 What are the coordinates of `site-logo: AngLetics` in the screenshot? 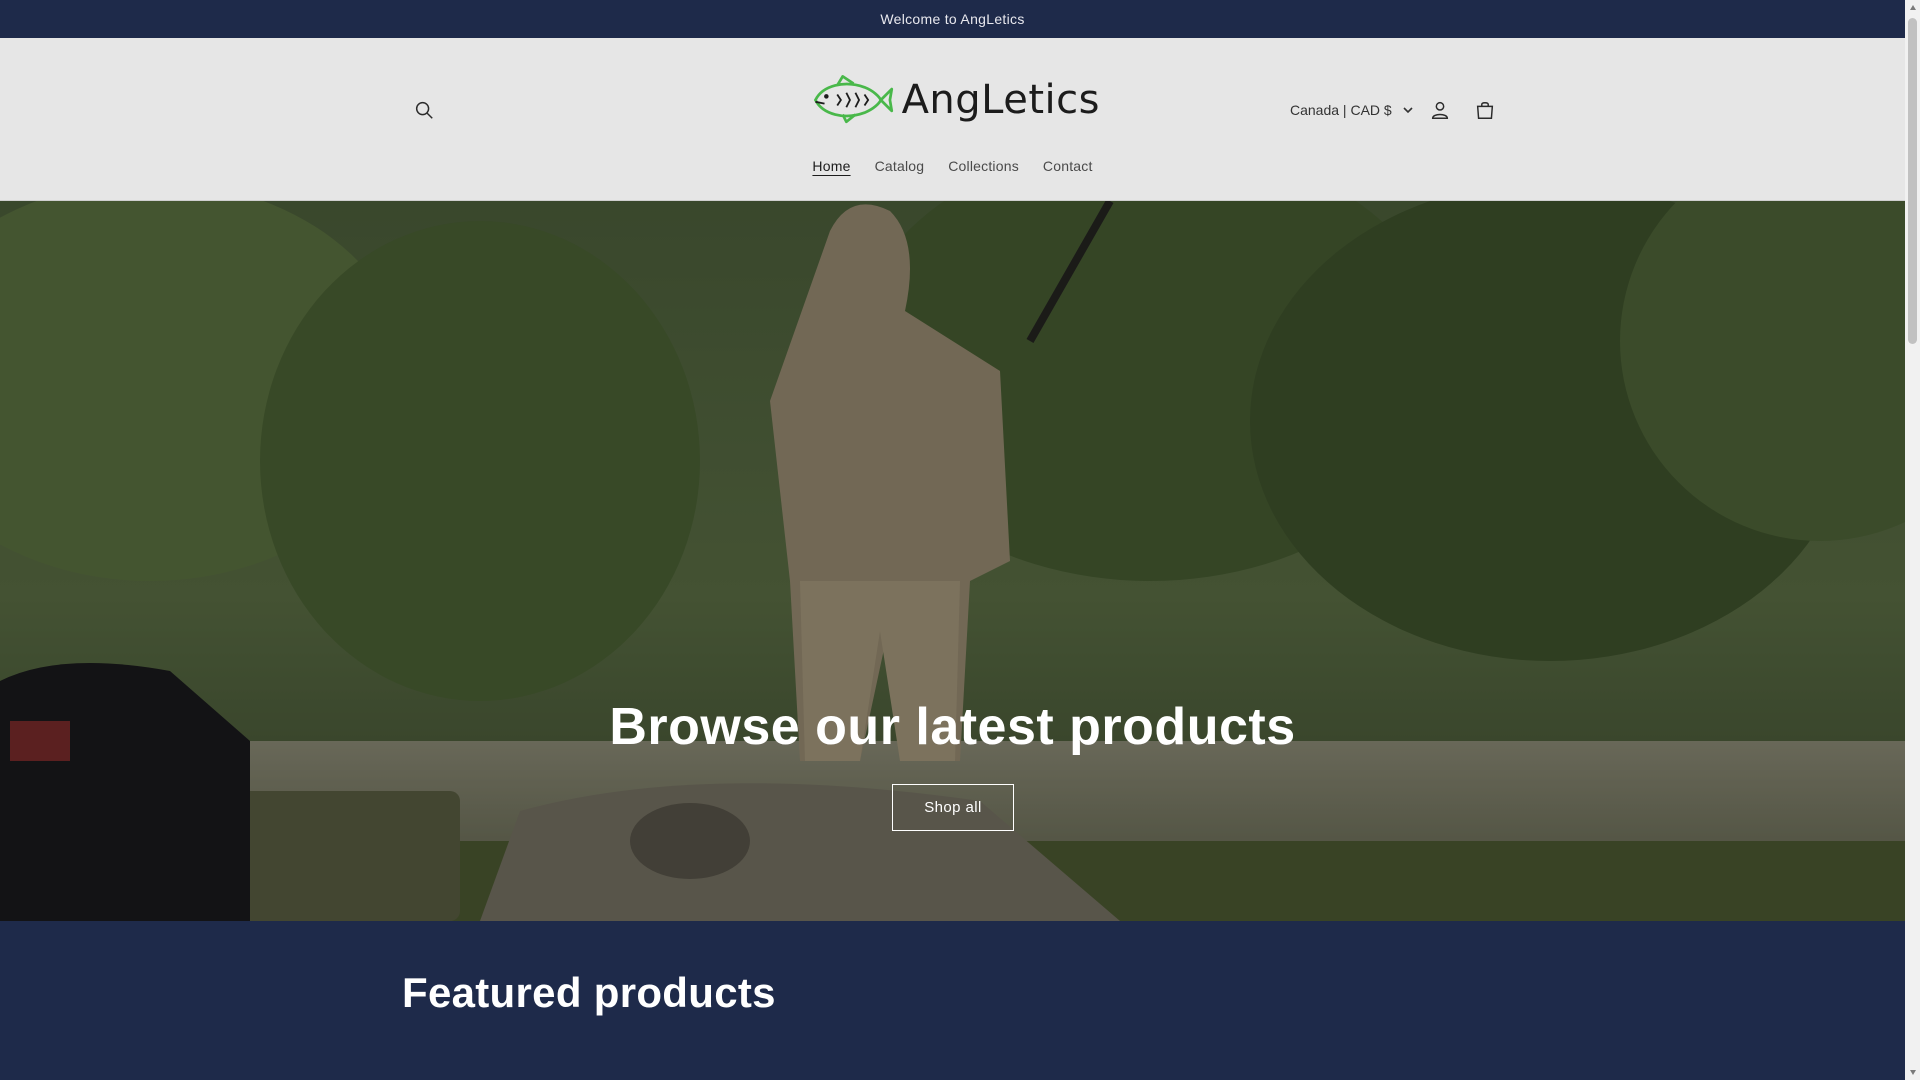 It's located at (955, 100).